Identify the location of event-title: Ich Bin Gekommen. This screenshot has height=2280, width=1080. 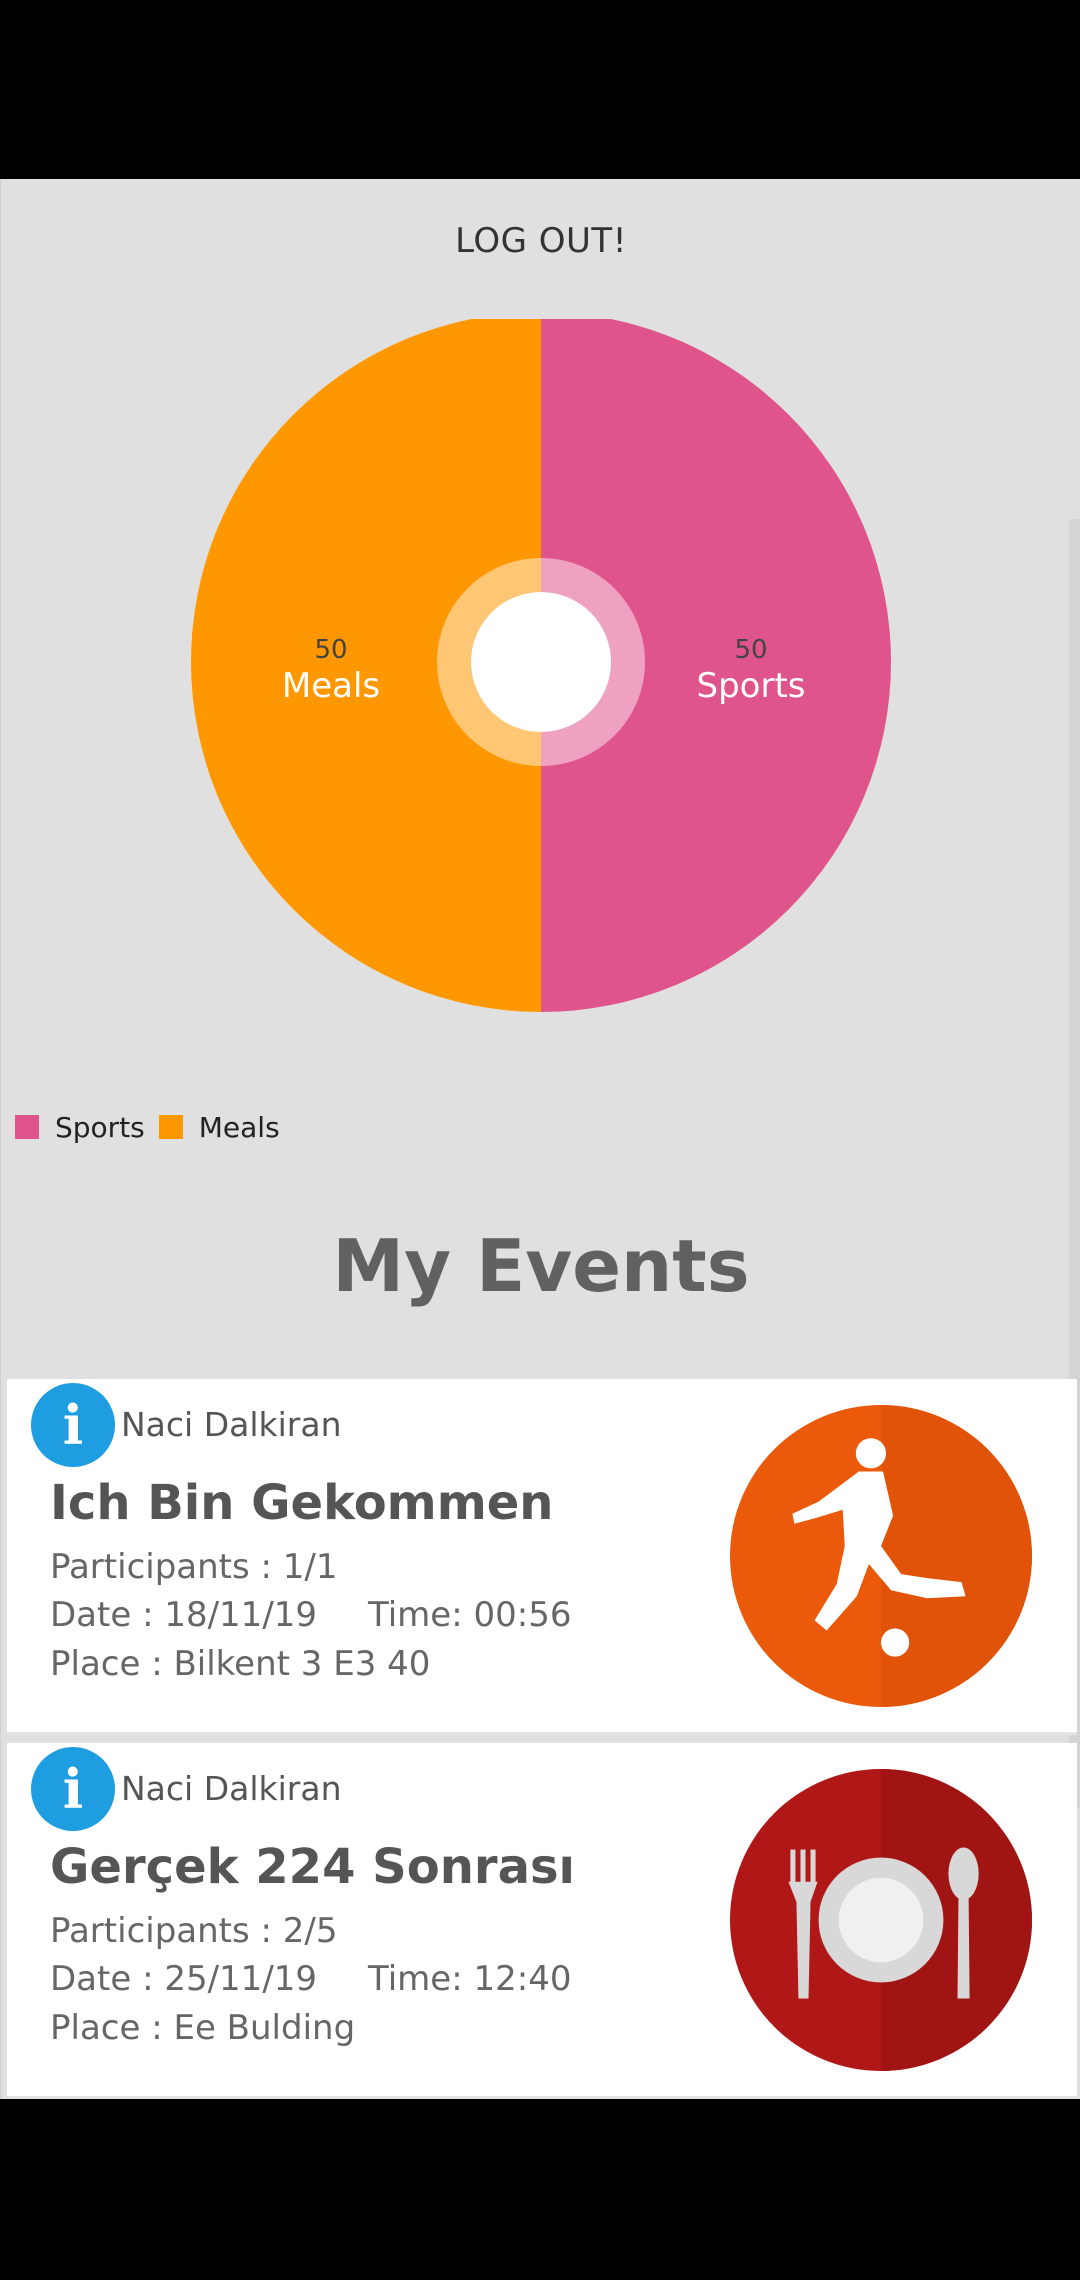
(302, 1503).